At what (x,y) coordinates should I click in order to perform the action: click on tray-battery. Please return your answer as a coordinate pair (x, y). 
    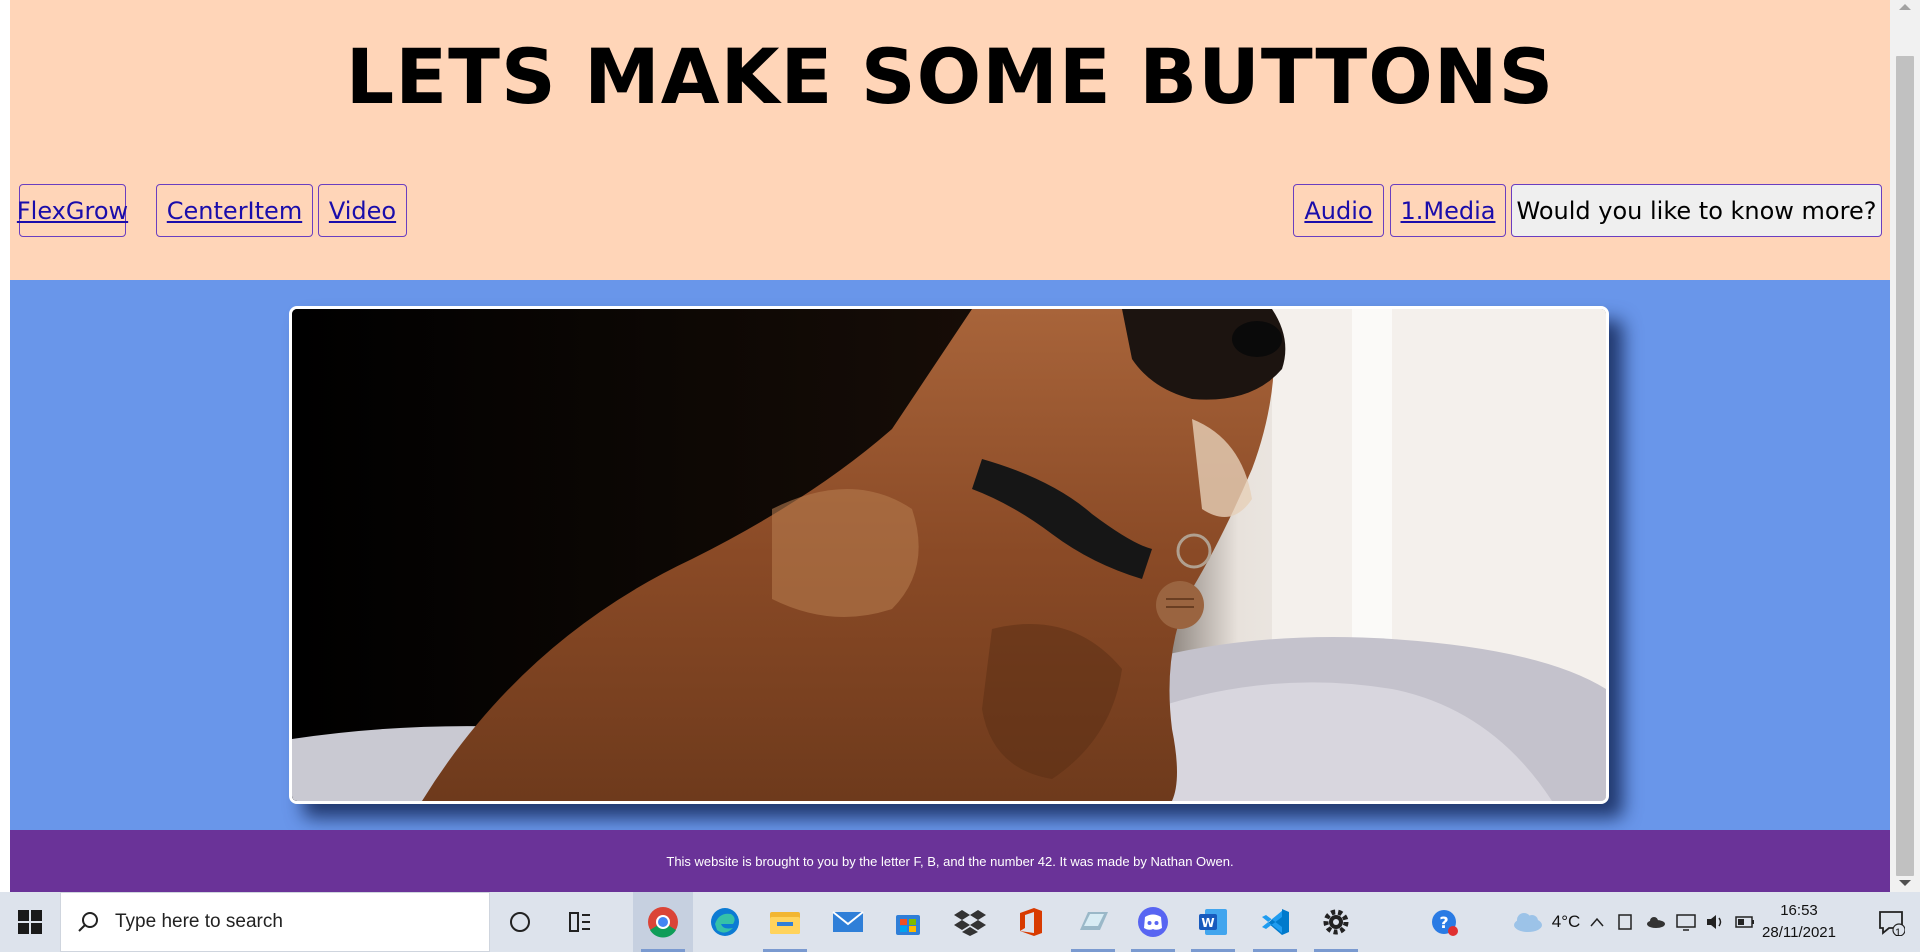
    Looking at the image, I should click on (1745, 922).